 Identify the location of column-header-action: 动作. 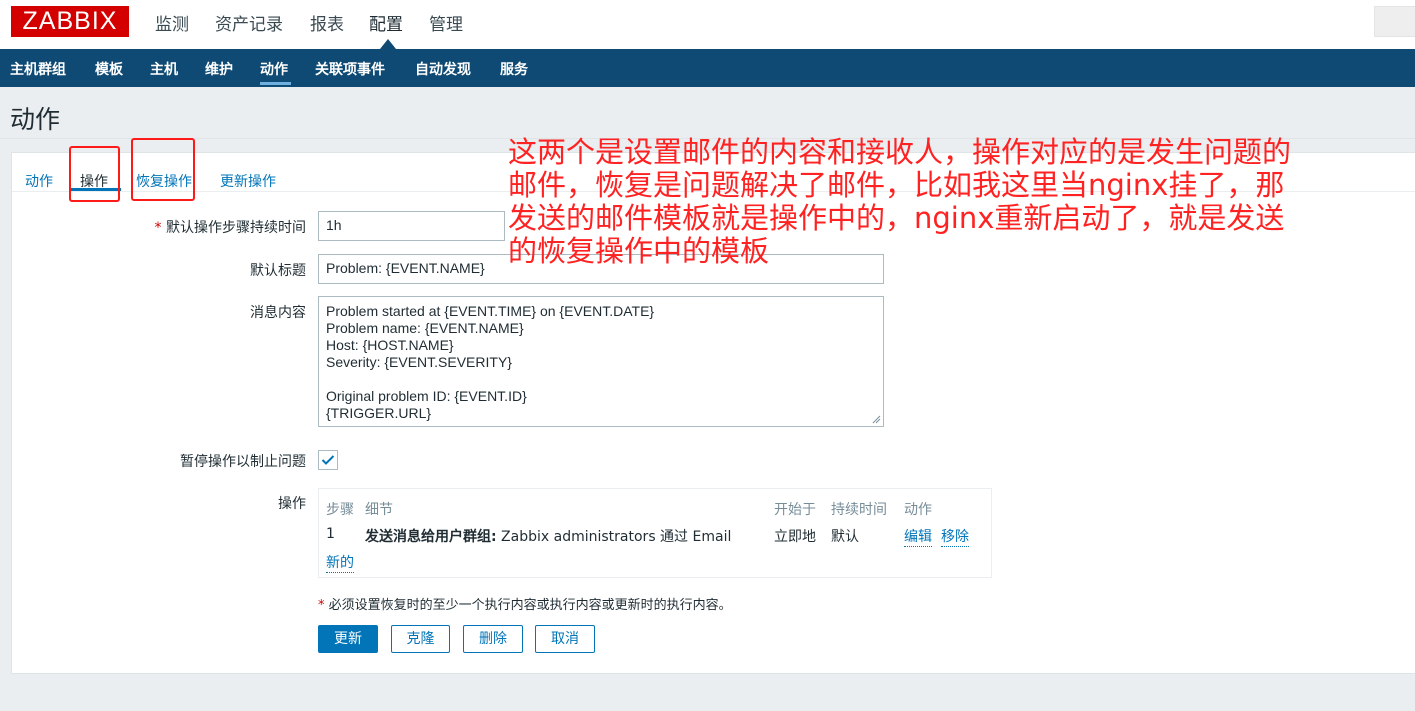
(918, 510).